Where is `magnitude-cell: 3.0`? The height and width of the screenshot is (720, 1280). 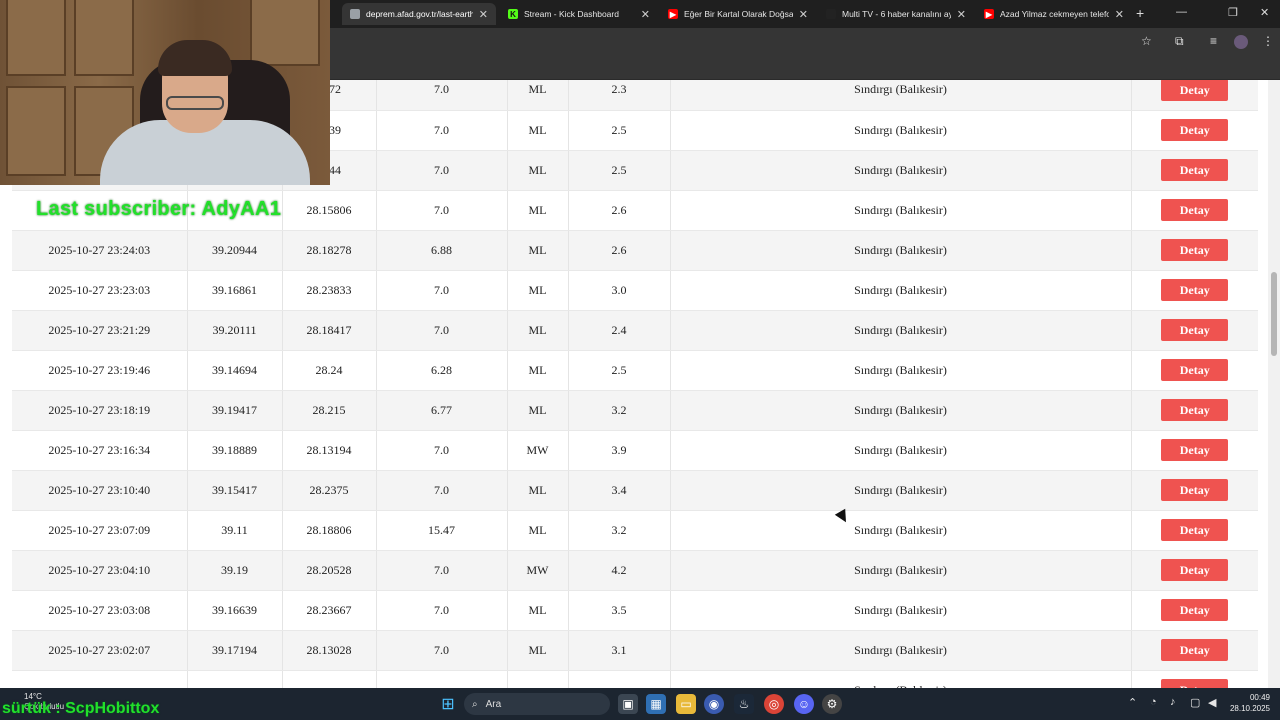
magnitude-cell: 3.0 is located at coordinates (619, 290).